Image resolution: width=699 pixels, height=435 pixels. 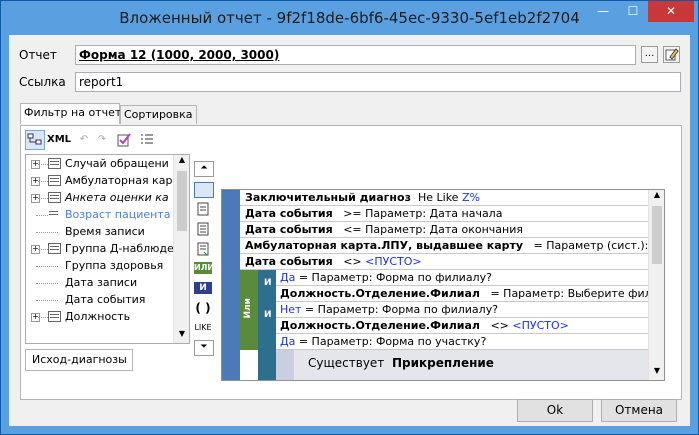 What do you see at coordinates (378, 82) in the screenshot?
I see `link-field: report1` at bounding box center [378, 82].